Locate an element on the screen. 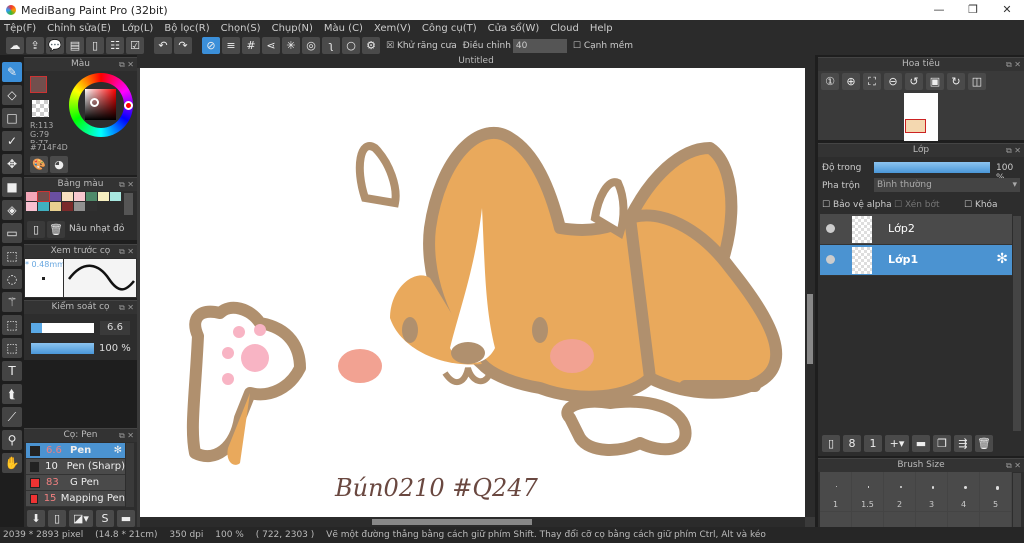 Image resolution: width=1024 pixels, height=543 pixels. select-eraser-tool-icon: ⬚ is located at coordinates (12, 348).